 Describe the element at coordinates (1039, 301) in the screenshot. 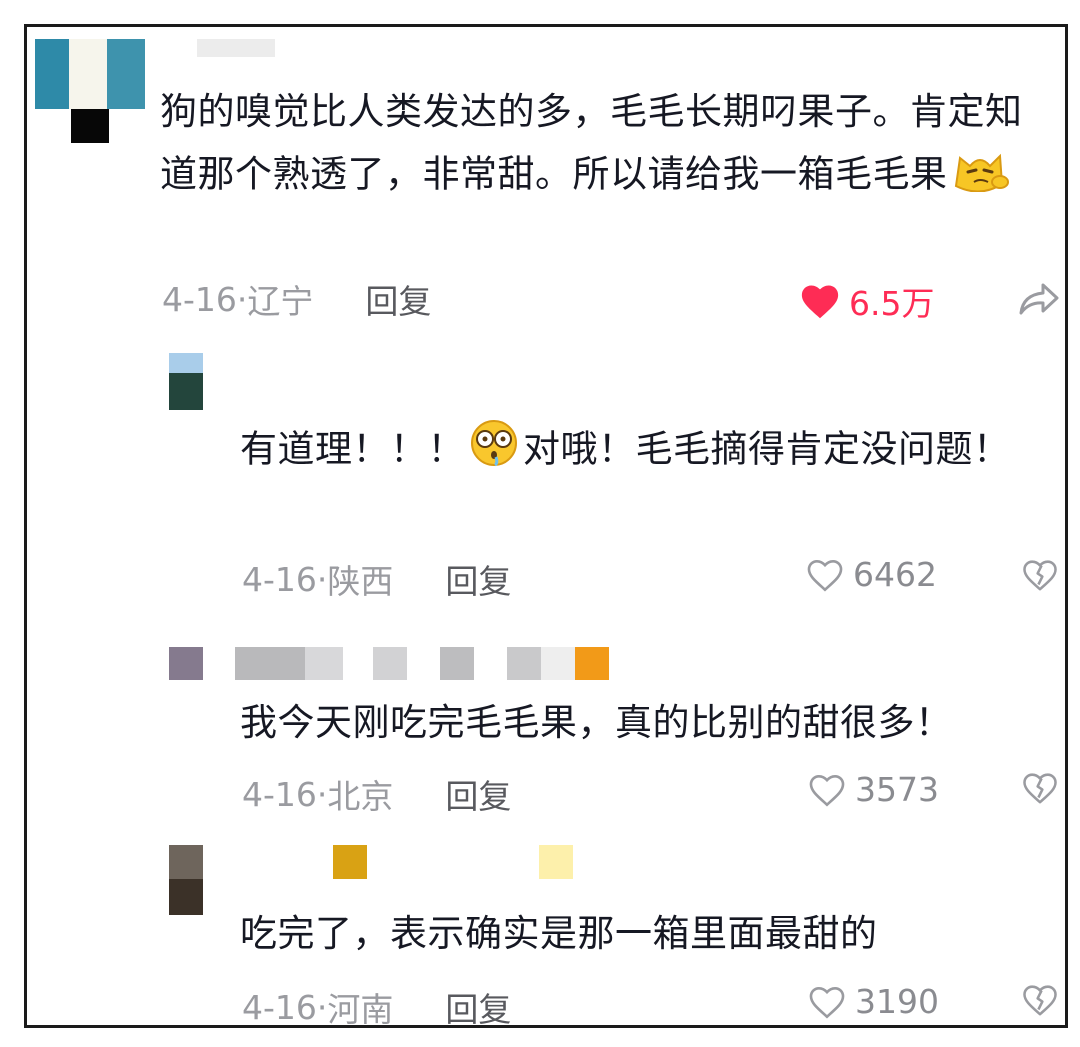

I see `share-icon` at that location.